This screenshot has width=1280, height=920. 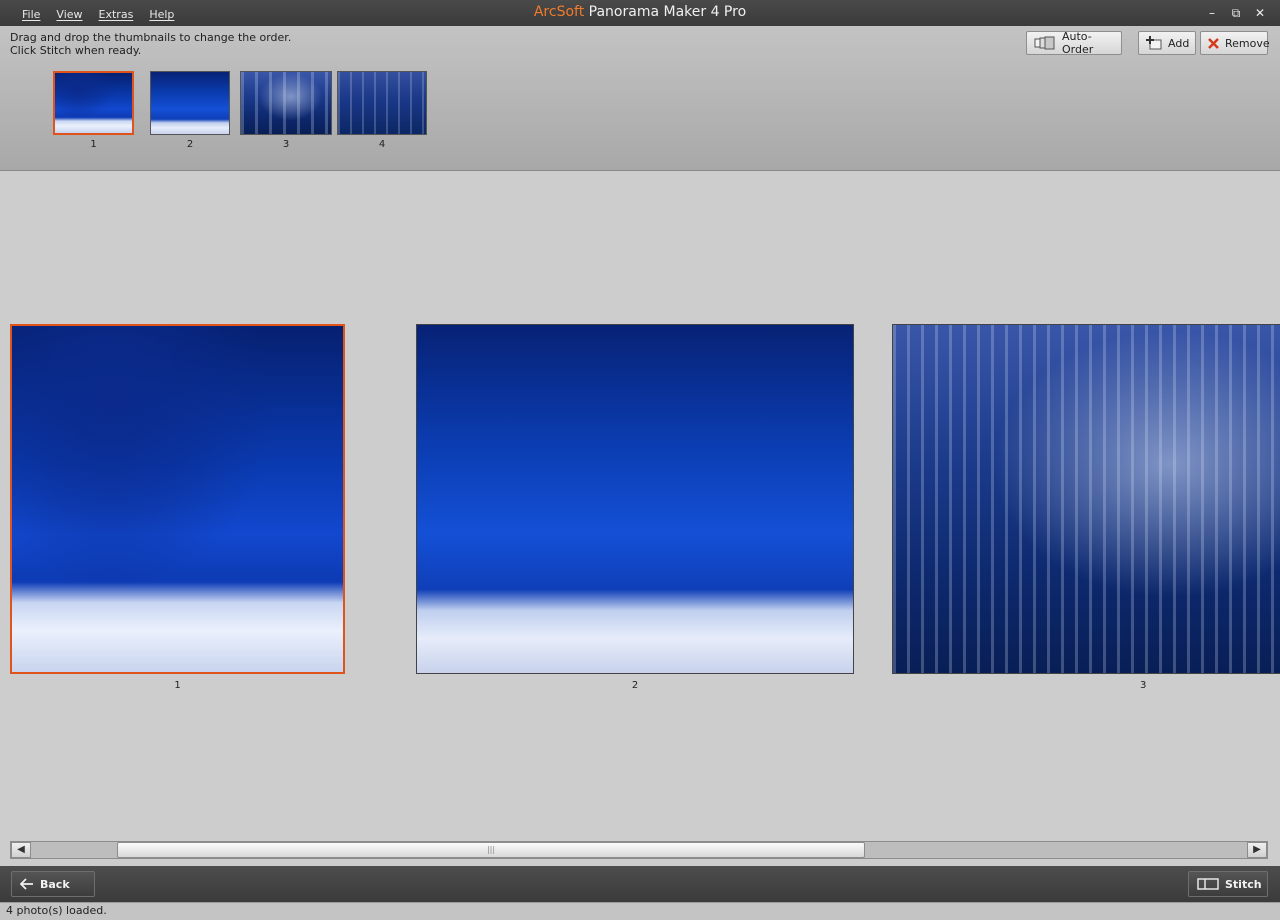 I want to click on window-controls: – ⧉ ✕, so click(x=1236, y=13).